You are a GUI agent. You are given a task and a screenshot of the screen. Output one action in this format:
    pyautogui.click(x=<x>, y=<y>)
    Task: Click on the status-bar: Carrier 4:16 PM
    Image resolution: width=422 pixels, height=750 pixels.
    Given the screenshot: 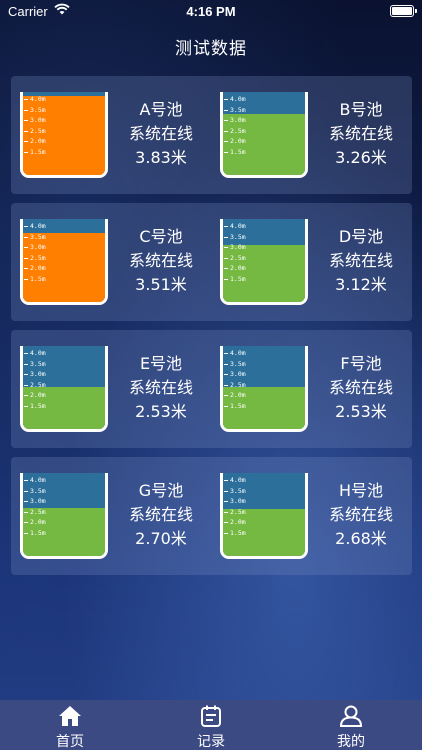 What is the action you would take?
    pyautogui.click(x=211, y=12)
    